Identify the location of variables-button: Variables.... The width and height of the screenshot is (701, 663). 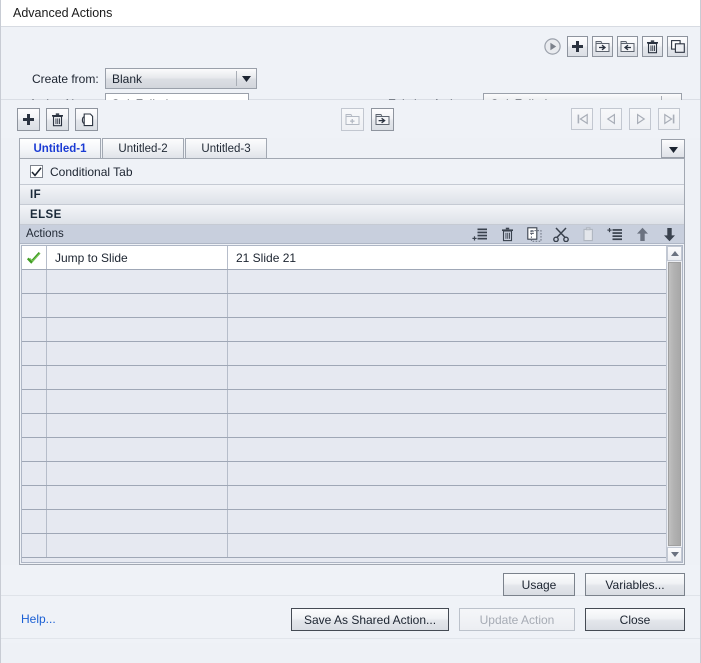
(635, 584).